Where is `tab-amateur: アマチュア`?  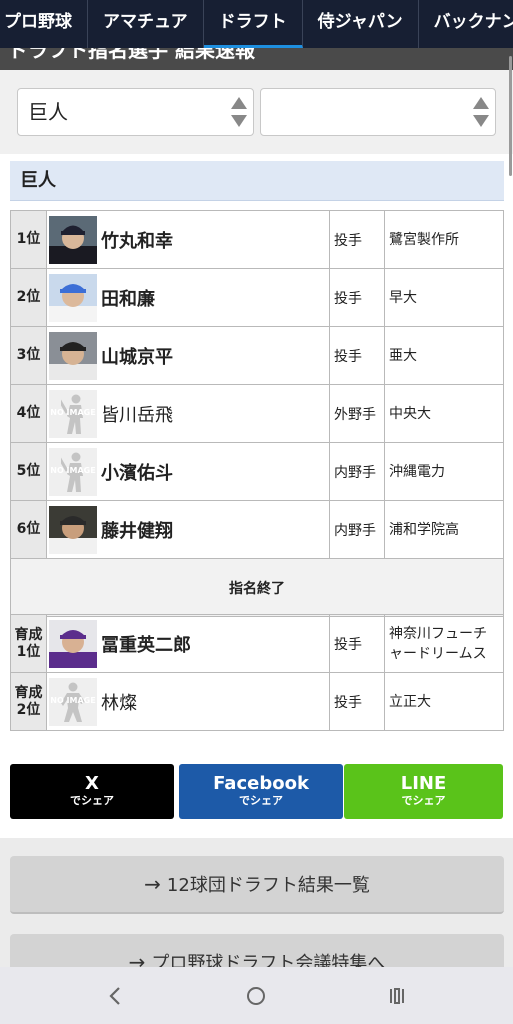 tab-amateur: アマチュア is located at coordinates (146, 24).